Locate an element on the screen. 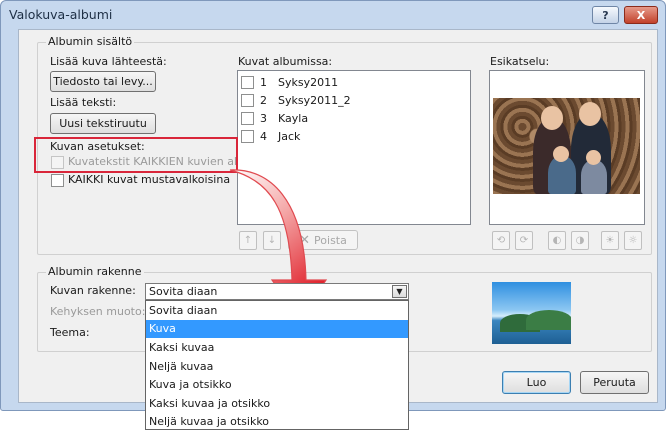  contrast-down-icon: ◑ is located at coordinates (580, 240).